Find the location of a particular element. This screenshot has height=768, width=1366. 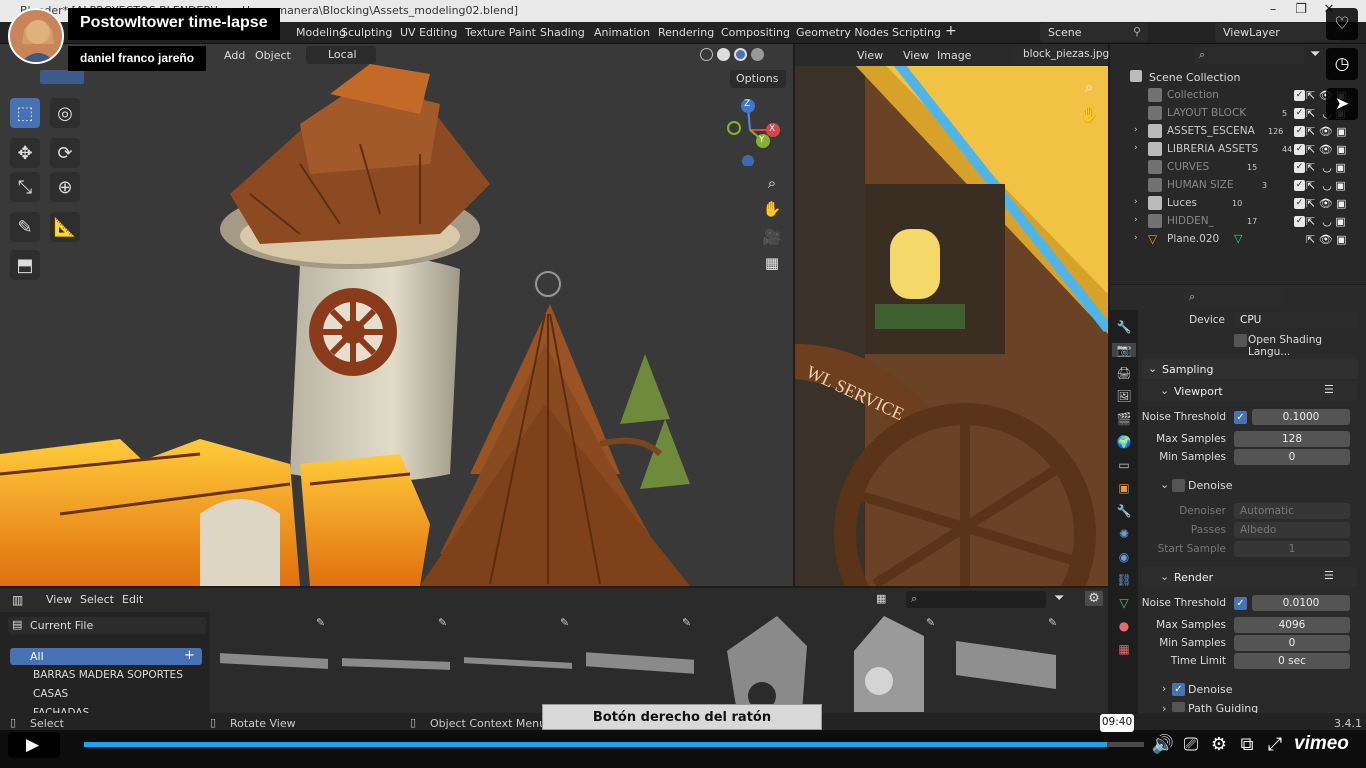

time-limit-field: 0 sec is located at coordinates (1292, 661).